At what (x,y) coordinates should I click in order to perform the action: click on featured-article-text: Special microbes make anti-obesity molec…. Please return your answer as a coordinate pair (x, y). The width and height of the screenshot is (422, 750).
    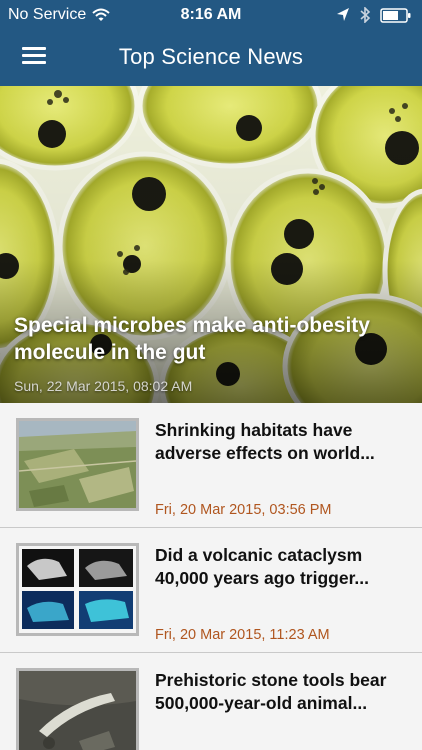
    Looking at the image, I should click on (211, 353).